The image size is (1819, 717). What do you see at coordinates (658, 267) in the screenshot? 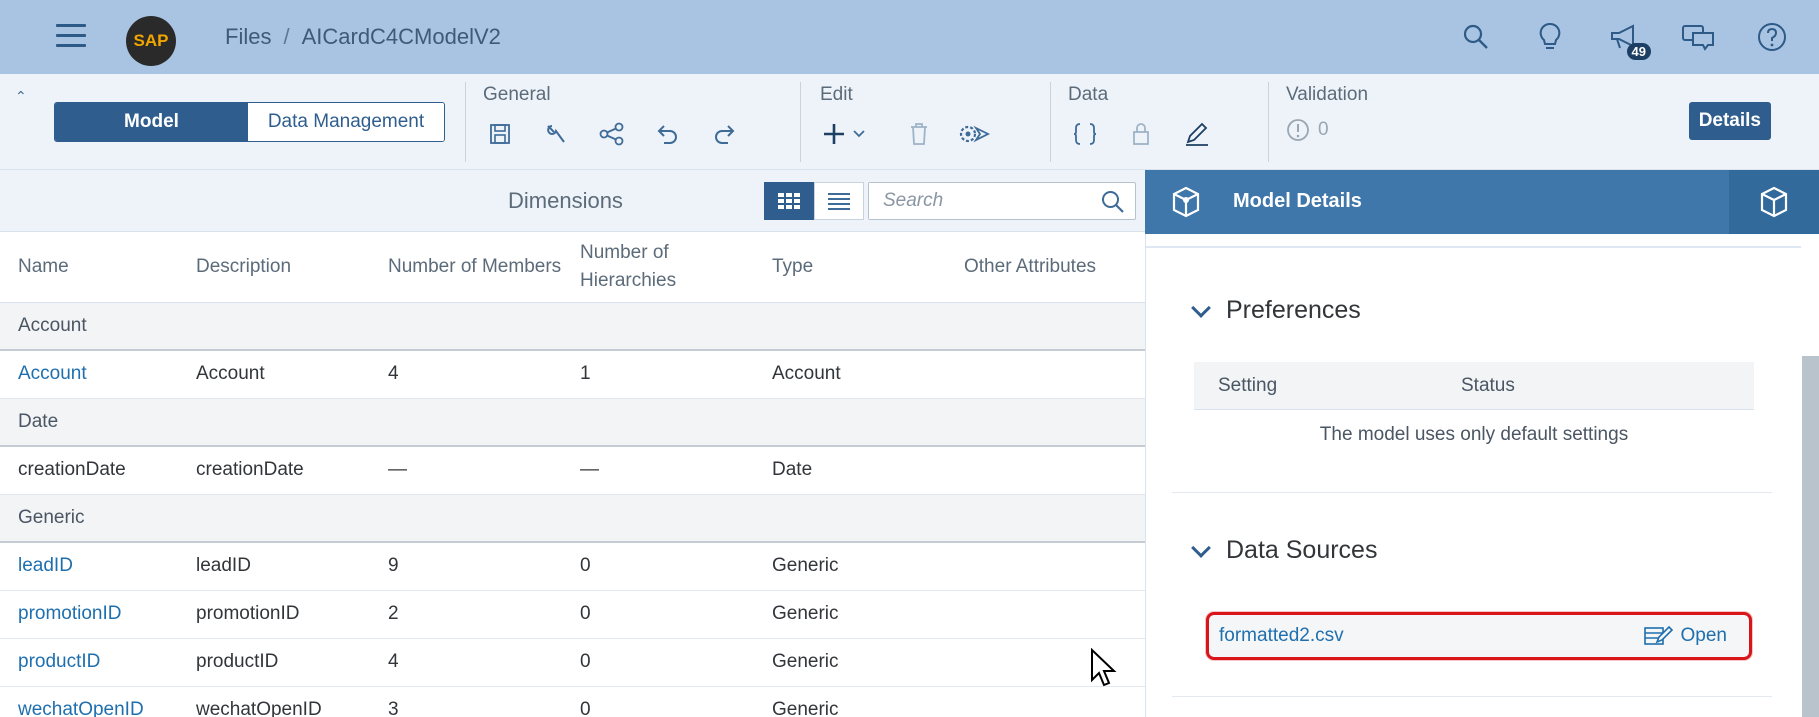
I see `column-header-hierarchies: Number of Hierarchies` at bounding box center [658, 267].